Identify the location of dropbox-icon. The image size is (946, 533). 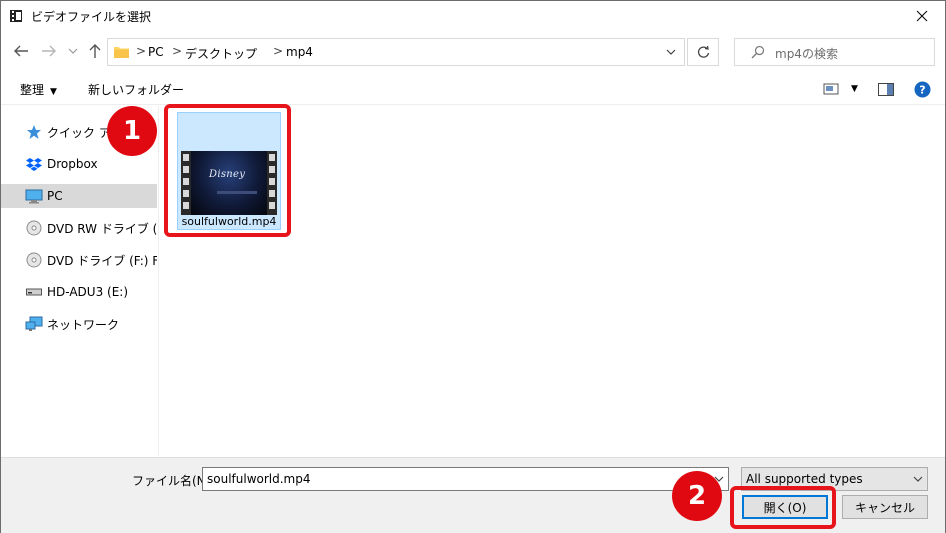
(34, 164).